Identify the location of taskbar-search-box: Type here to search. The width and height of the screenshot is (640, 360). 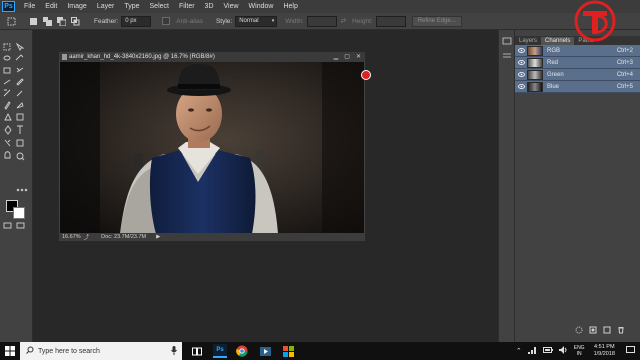
(101, 351).